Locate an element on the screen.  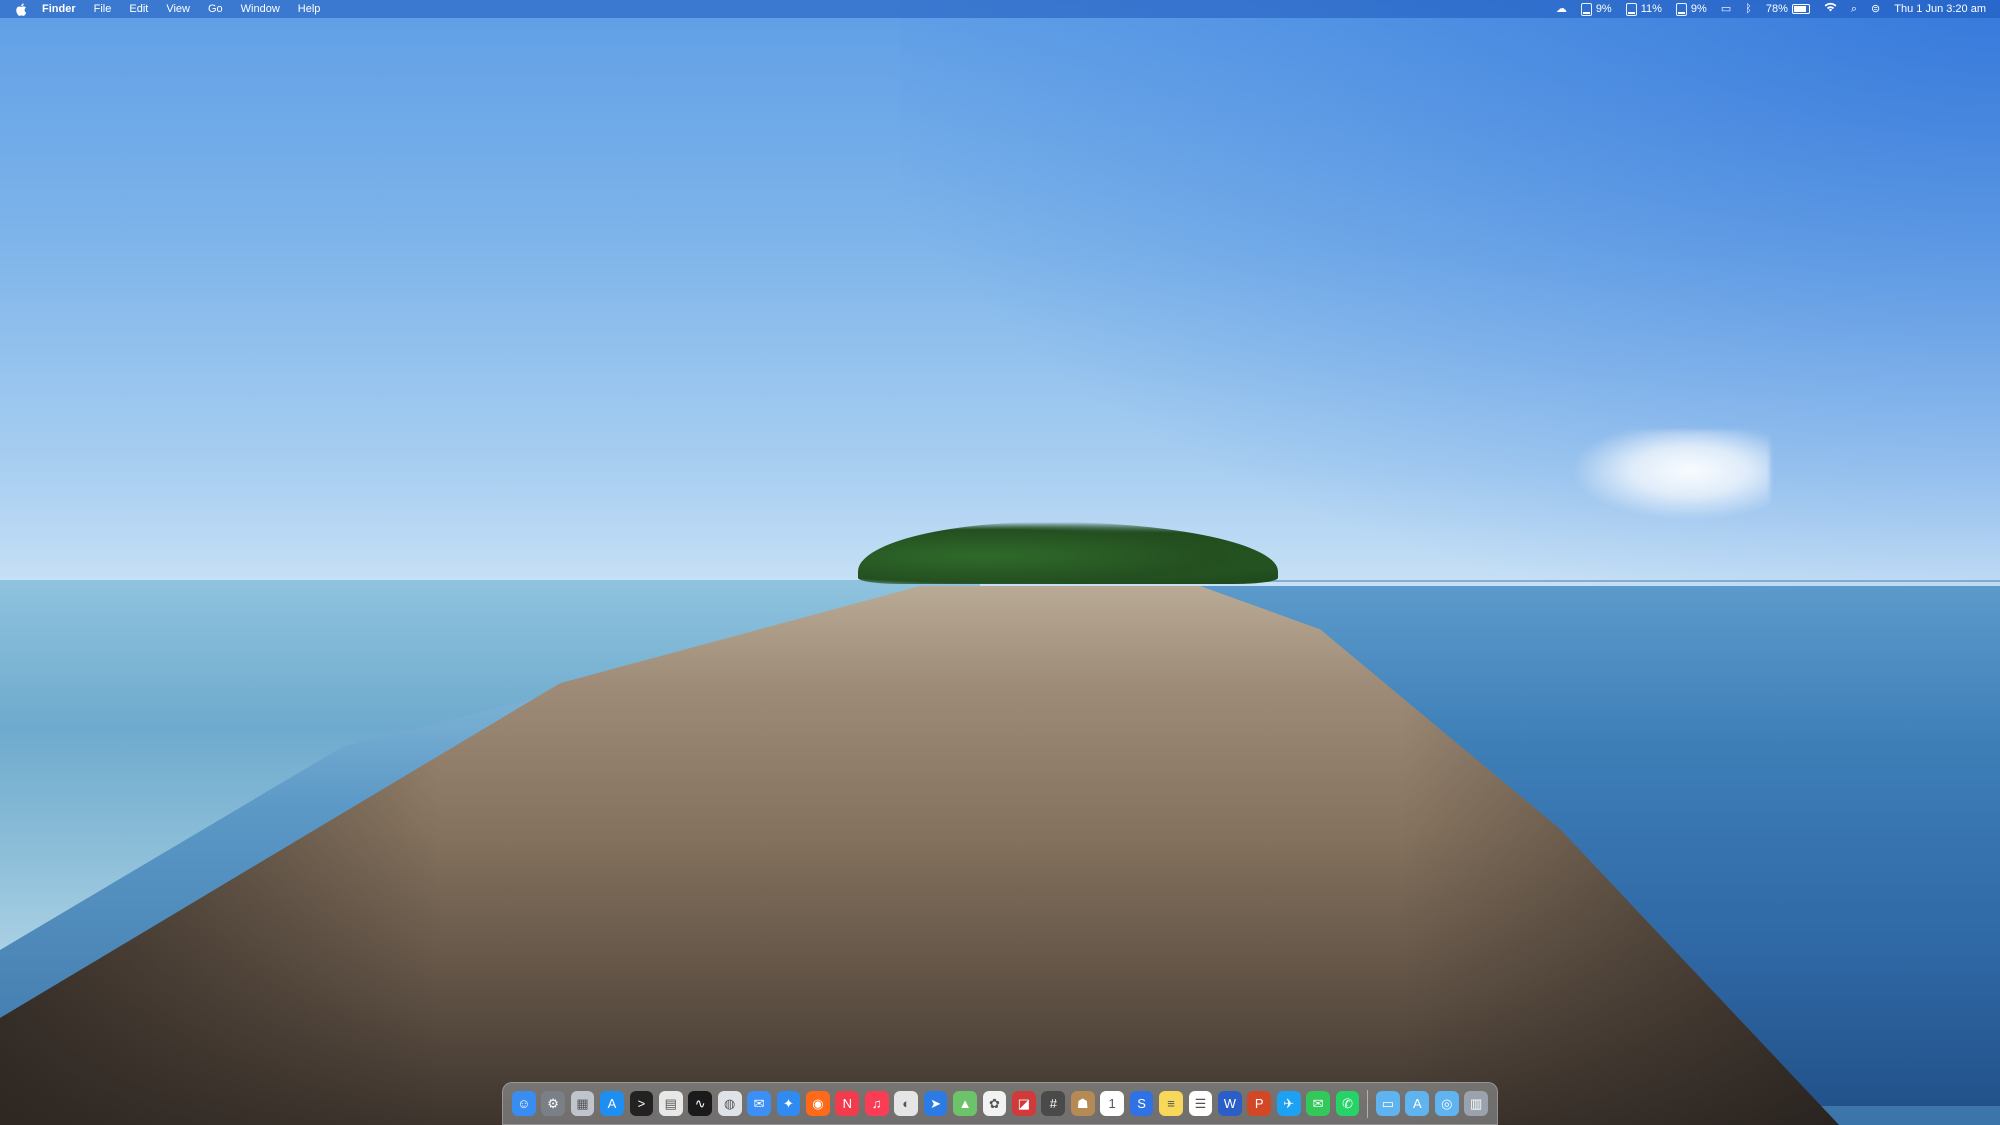
menu-go: Go is located at coordinates (215, 9).